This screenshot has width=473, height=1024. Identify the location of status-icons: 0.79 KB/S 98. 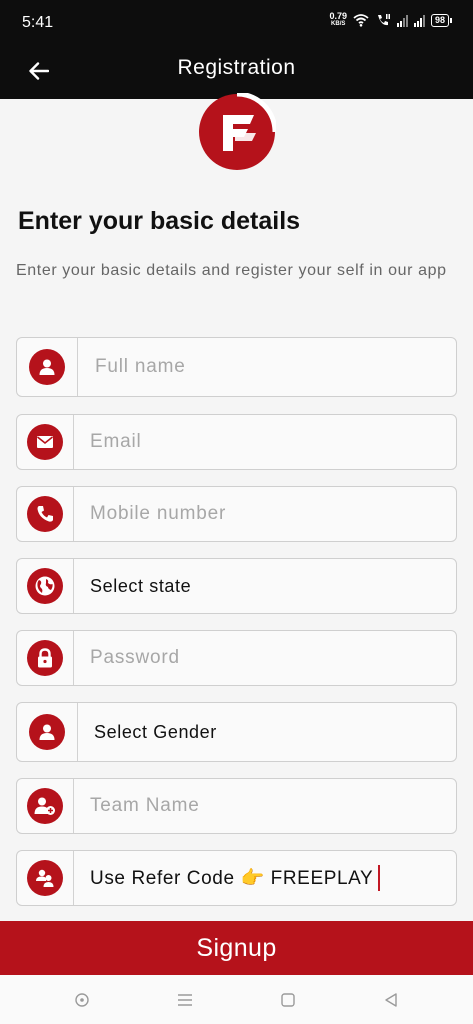
(391, 19).